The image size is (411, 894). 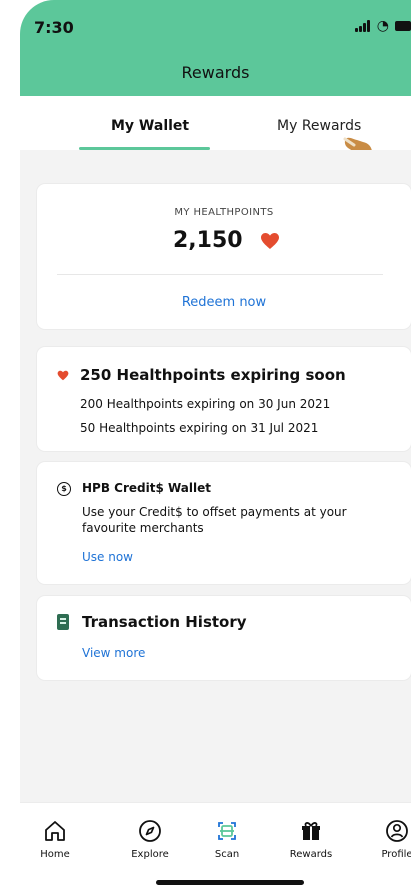 I want to click on home-icon, so click(x=55, y=831).